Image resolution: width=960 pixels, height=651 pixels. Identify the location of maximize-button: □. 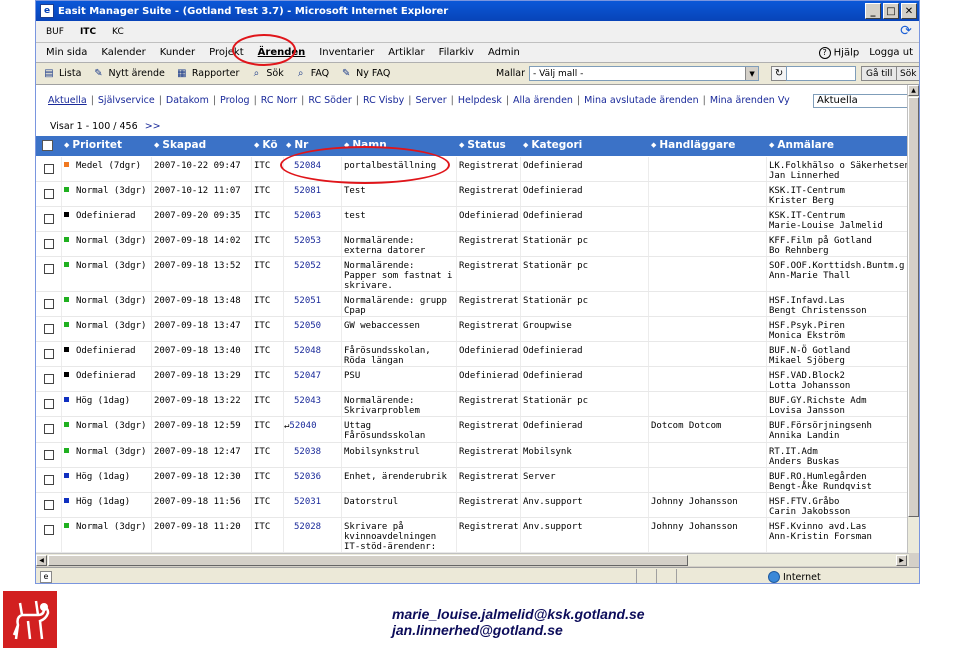
(891, 11).